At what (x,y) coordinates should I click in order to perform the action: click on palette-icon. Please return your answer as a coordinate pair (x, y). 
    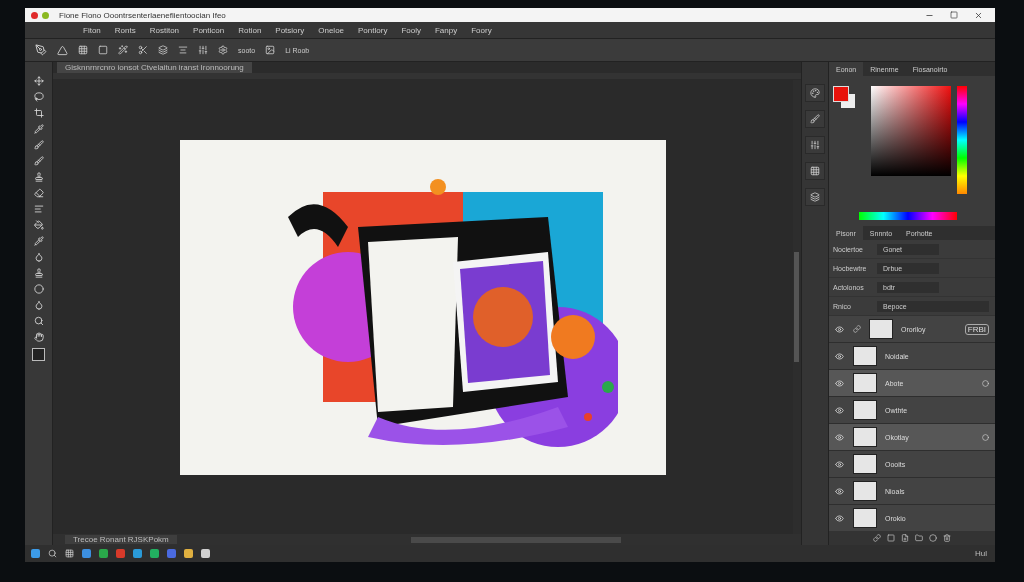
    Looking at the image, I should click on (815, 93).